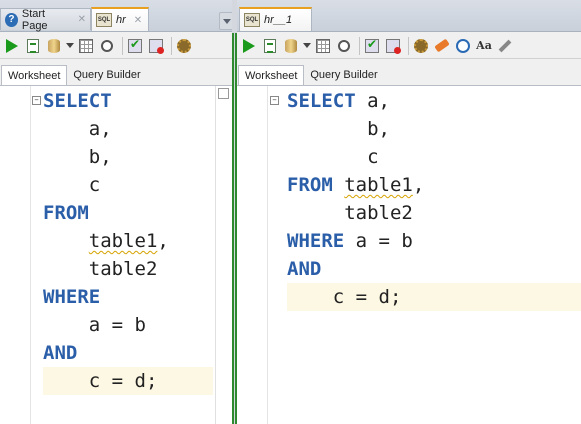 Image resolution: width=581 pixels, height=424 pixels. Describe the element at coordinates (128, 129) in the screenshot. I see `code-line: a,` at that location.